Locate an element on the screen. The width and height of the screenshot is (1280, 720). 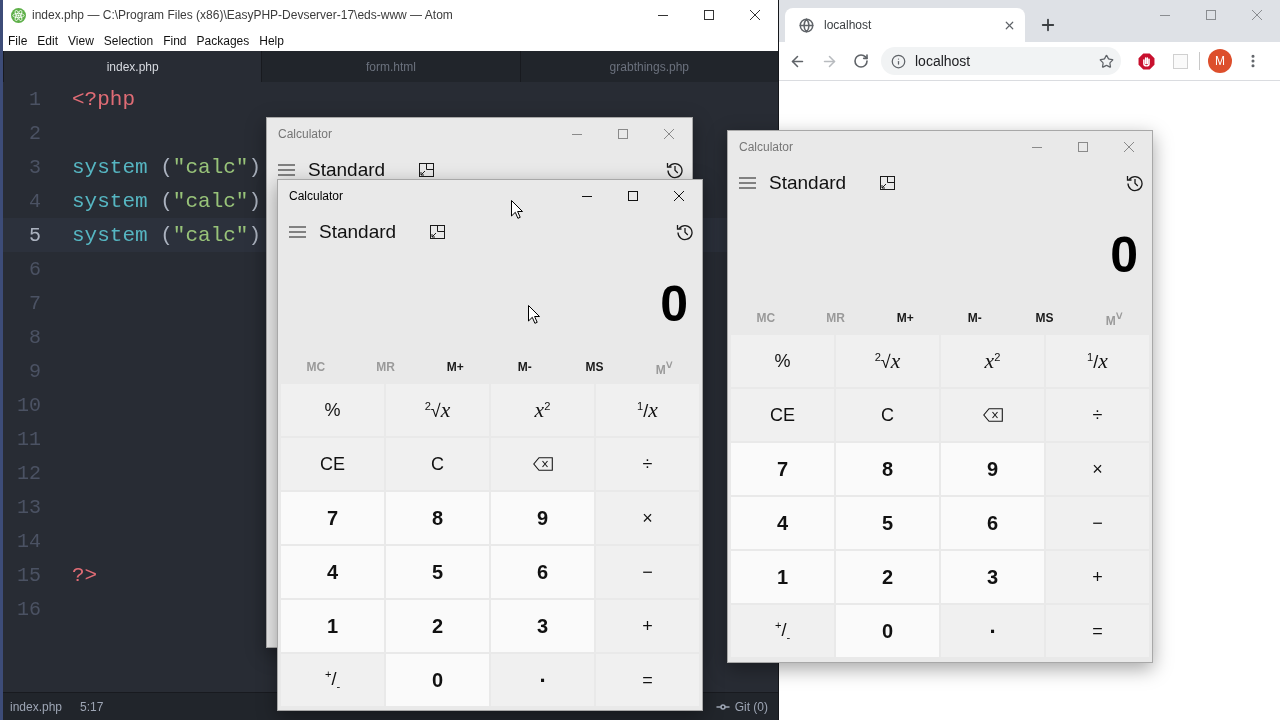
menu-item: Edit is located at coordinates (48, 40).